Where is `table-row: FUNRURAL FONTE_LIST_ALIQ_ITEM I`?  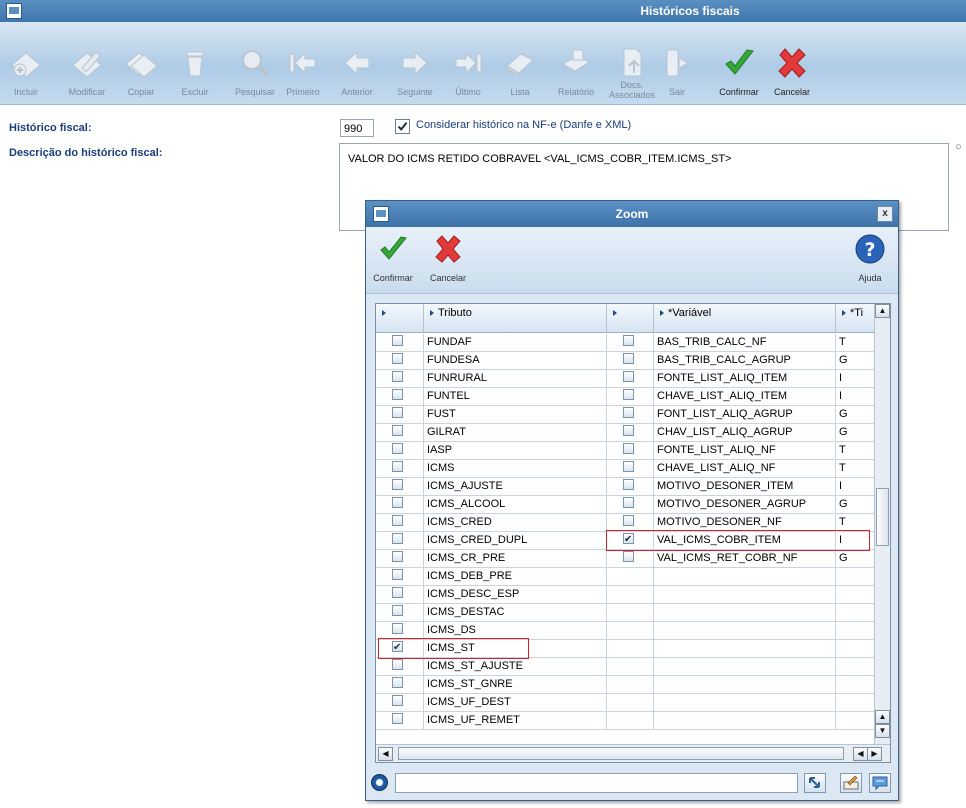 table-row: FUNRURAL FONTE_LIST_ALIQ_ITEM I is located at coordinates (625, 379).